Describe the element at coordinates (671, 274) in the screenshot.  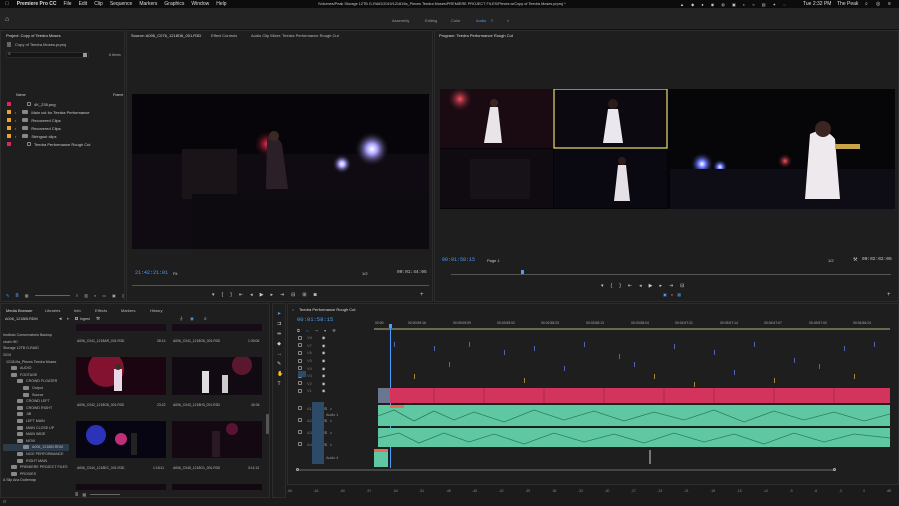
I see `program-scrubber` at that location.